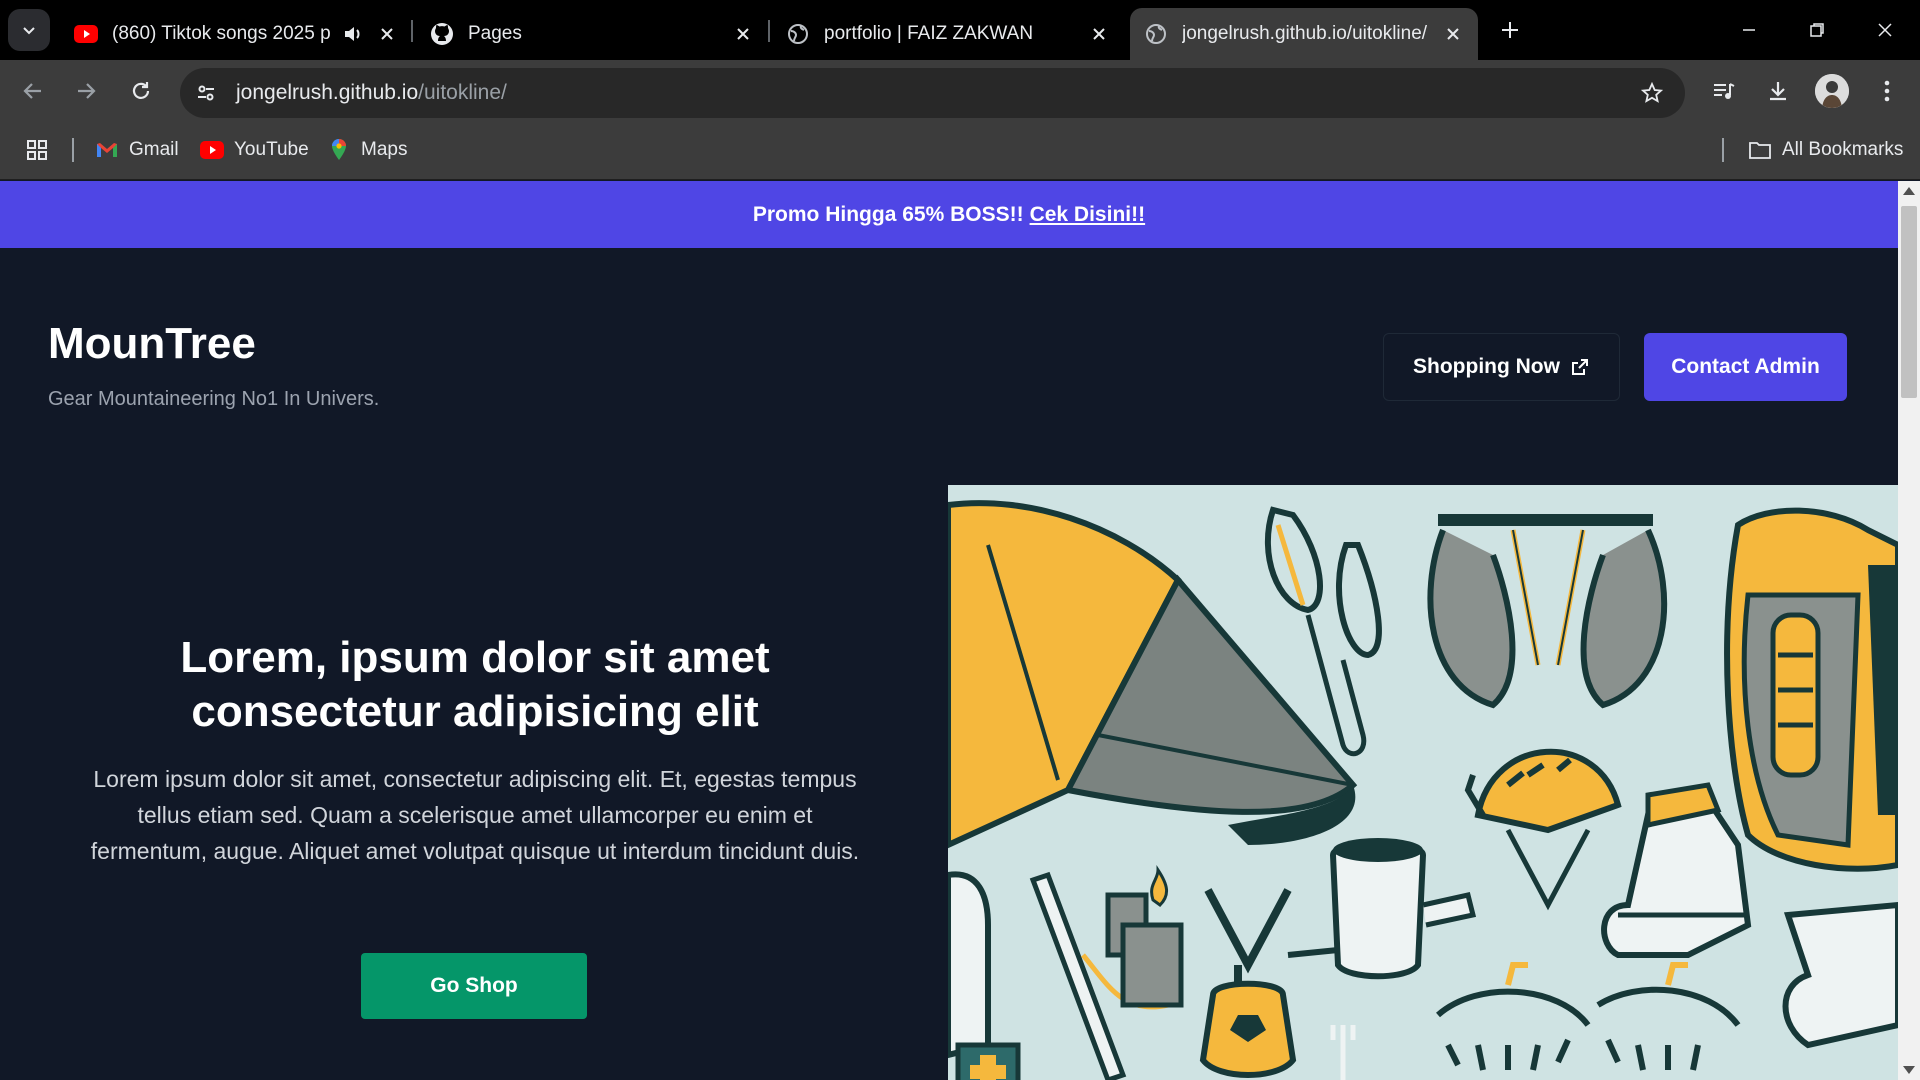 The width and height of the screenshot is (1920, 1080). I want to click on chevron-down-icon, so click(29, 31).